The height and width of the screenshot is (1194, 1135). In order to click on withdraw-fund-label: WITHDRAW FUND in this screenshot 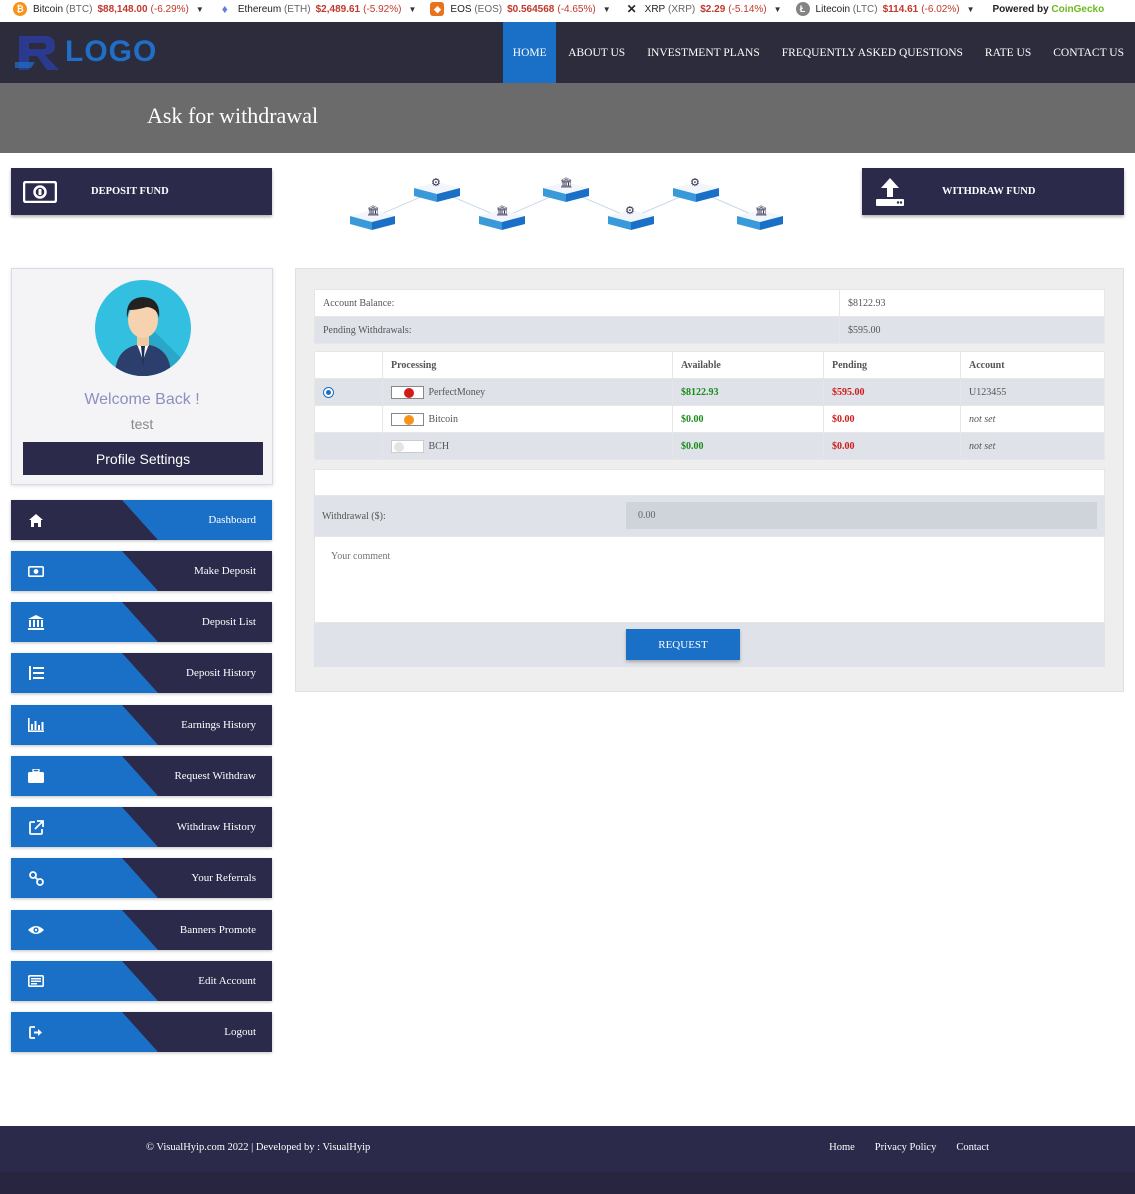, I will do `click(989, 191)`.